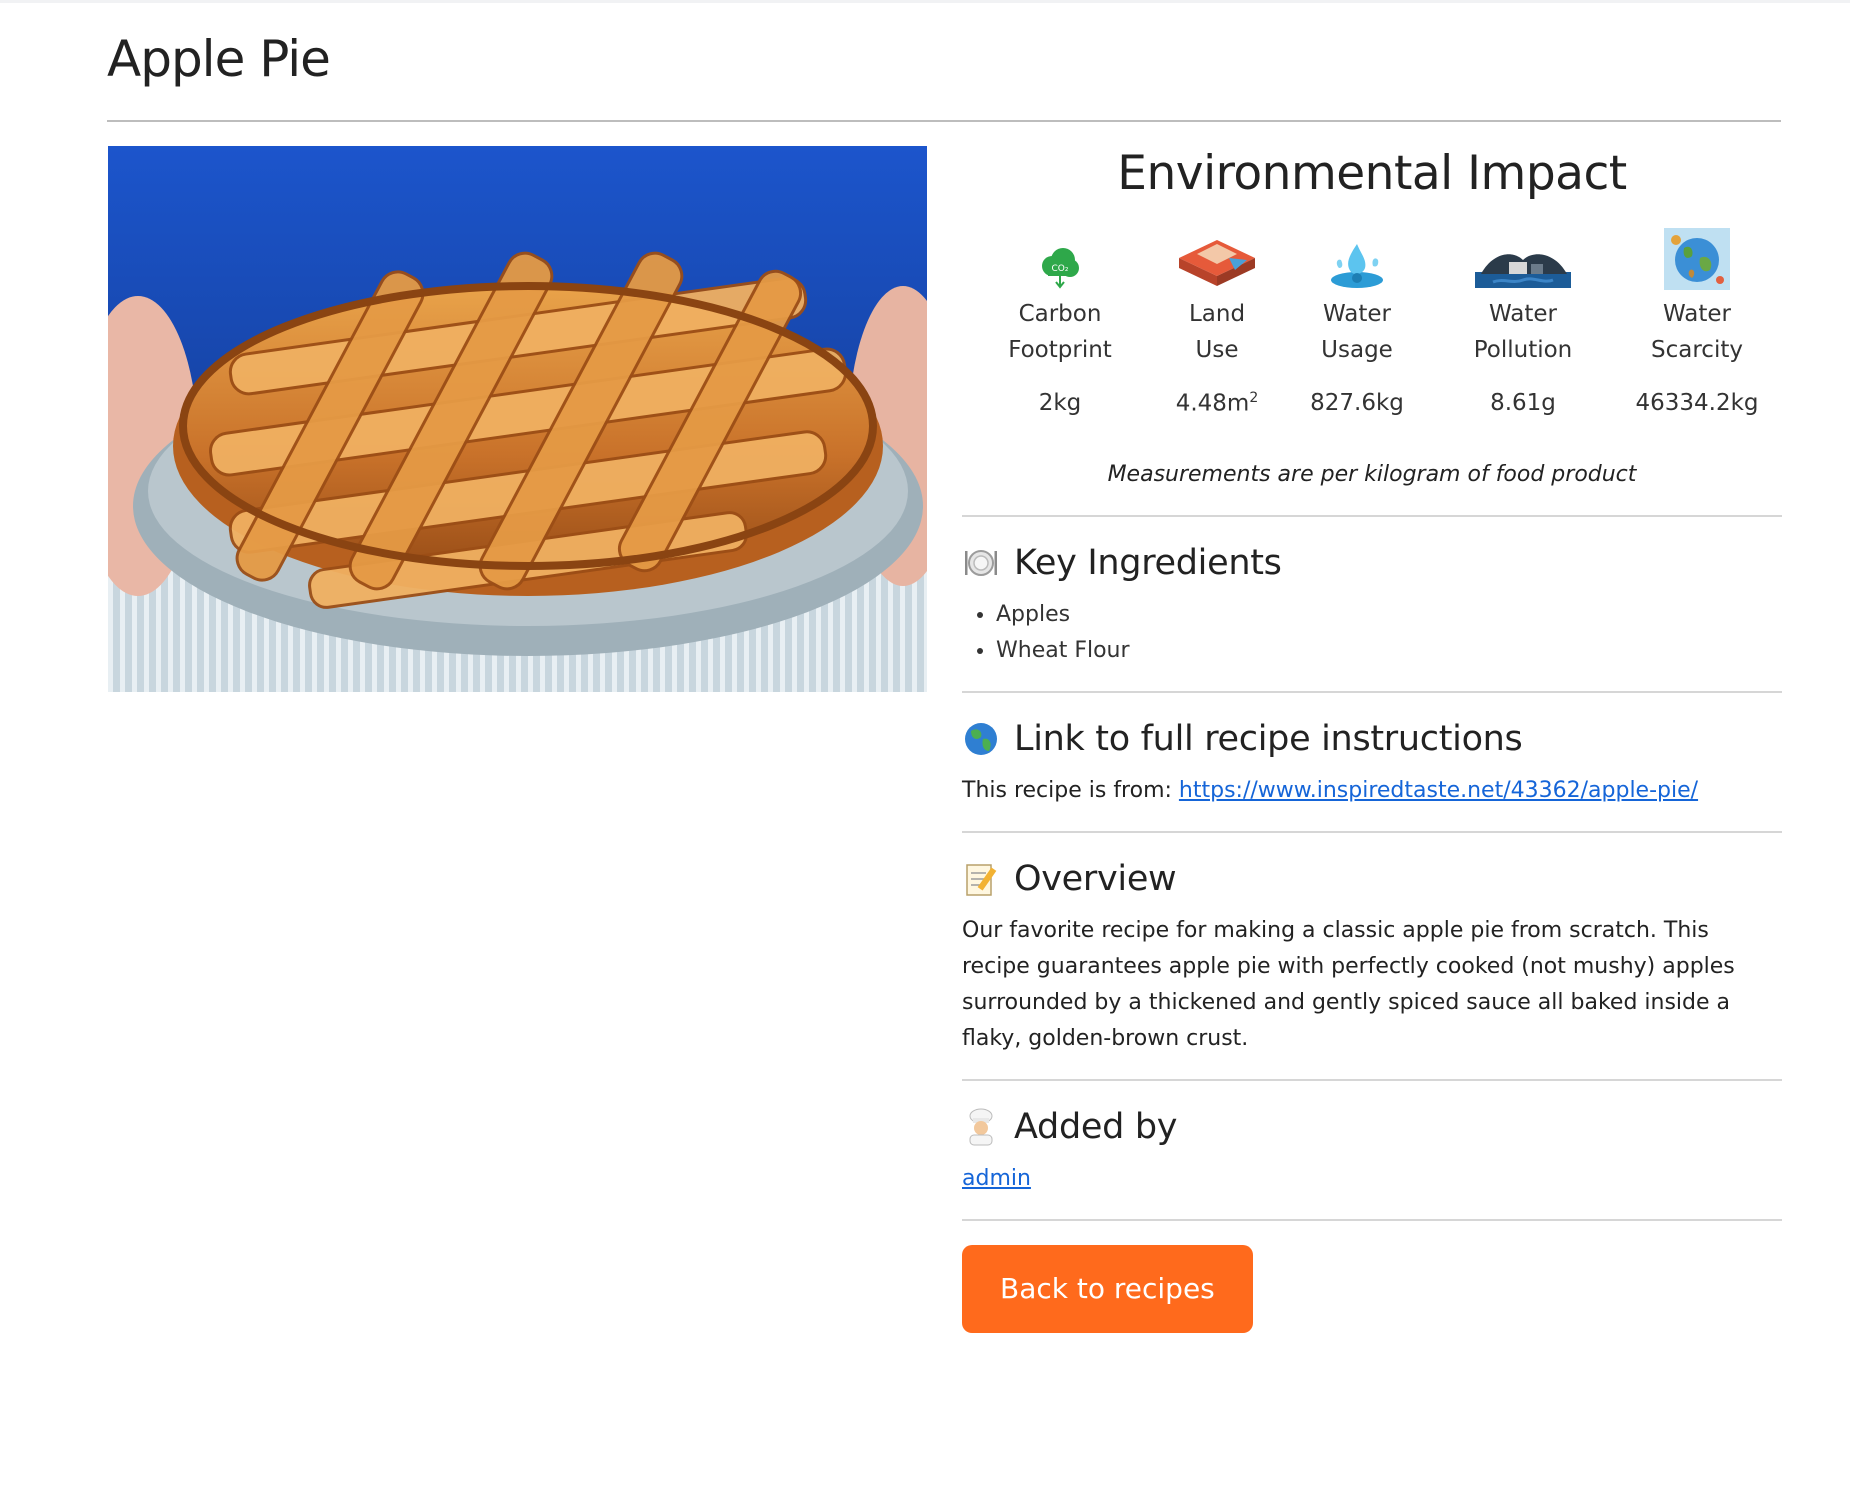 Image resolution: width=1850 pixels, height=1488 pixels. I want to click on metric-water-scarcity: Water Scarcity 46334.2kg, so click(1697, 320).